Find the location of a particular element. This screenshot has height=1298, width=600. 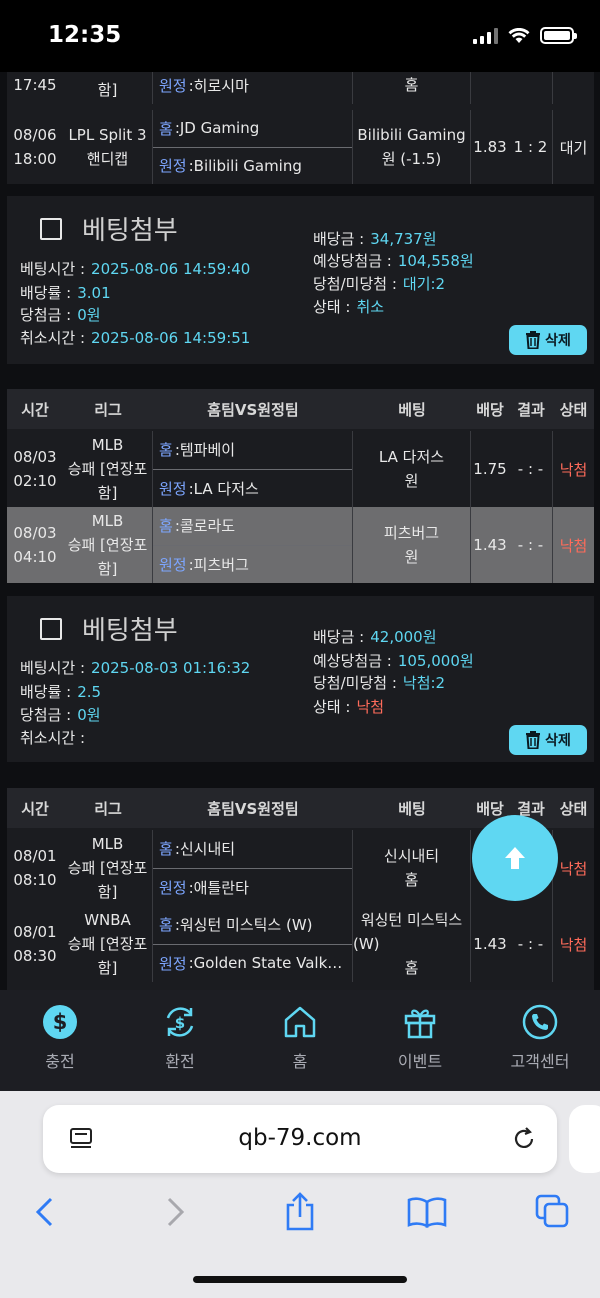

nav-event: 이벤트 is located at coordinates (420, 1040).